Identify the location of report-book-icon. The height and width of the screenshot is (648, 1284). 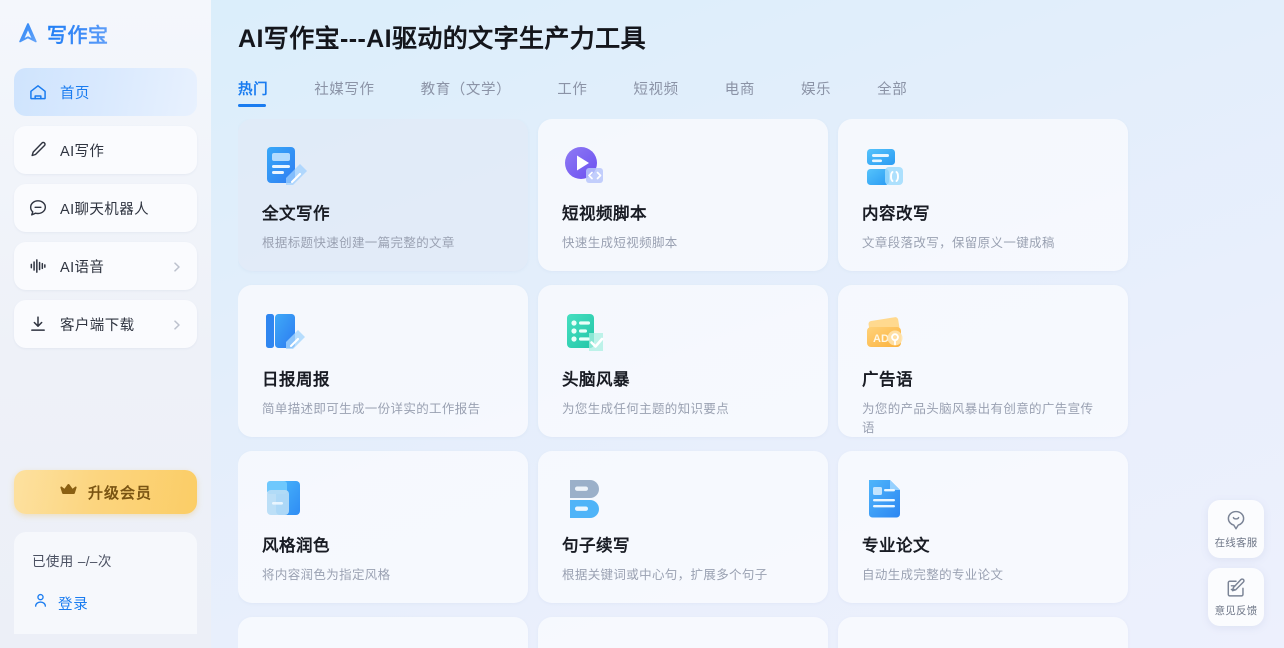
(285, 333).